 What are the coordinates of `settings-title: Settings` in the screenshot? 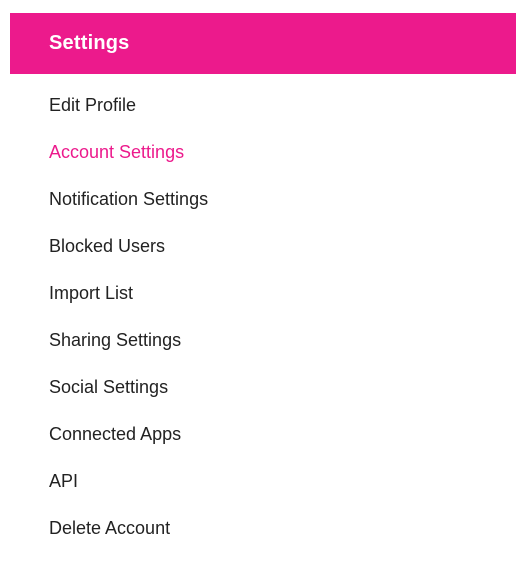 It's located at (89, 43).